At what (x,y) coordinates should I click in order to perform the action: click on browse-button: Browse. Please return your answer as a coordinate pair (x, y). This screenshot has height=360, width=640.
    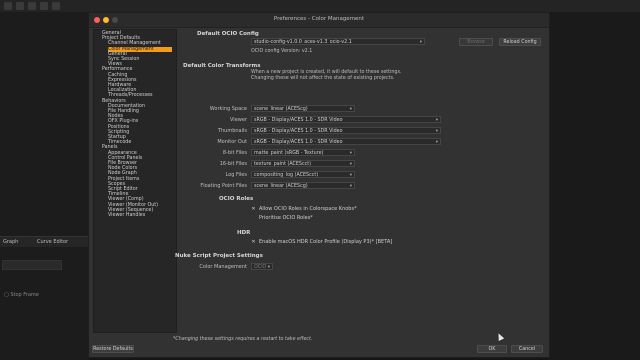
    Looking at the image, I should click on (476, 42).